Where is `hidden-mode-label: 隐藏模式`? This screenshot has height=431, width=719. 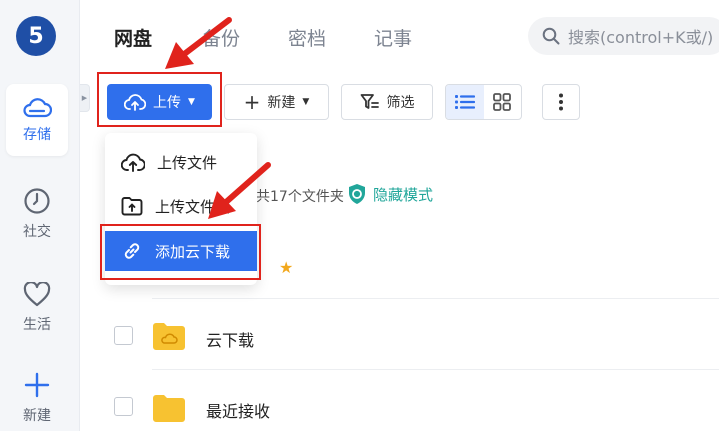 hidden-mode-label: 隐藏模式 is located at coordinates (403, 194).